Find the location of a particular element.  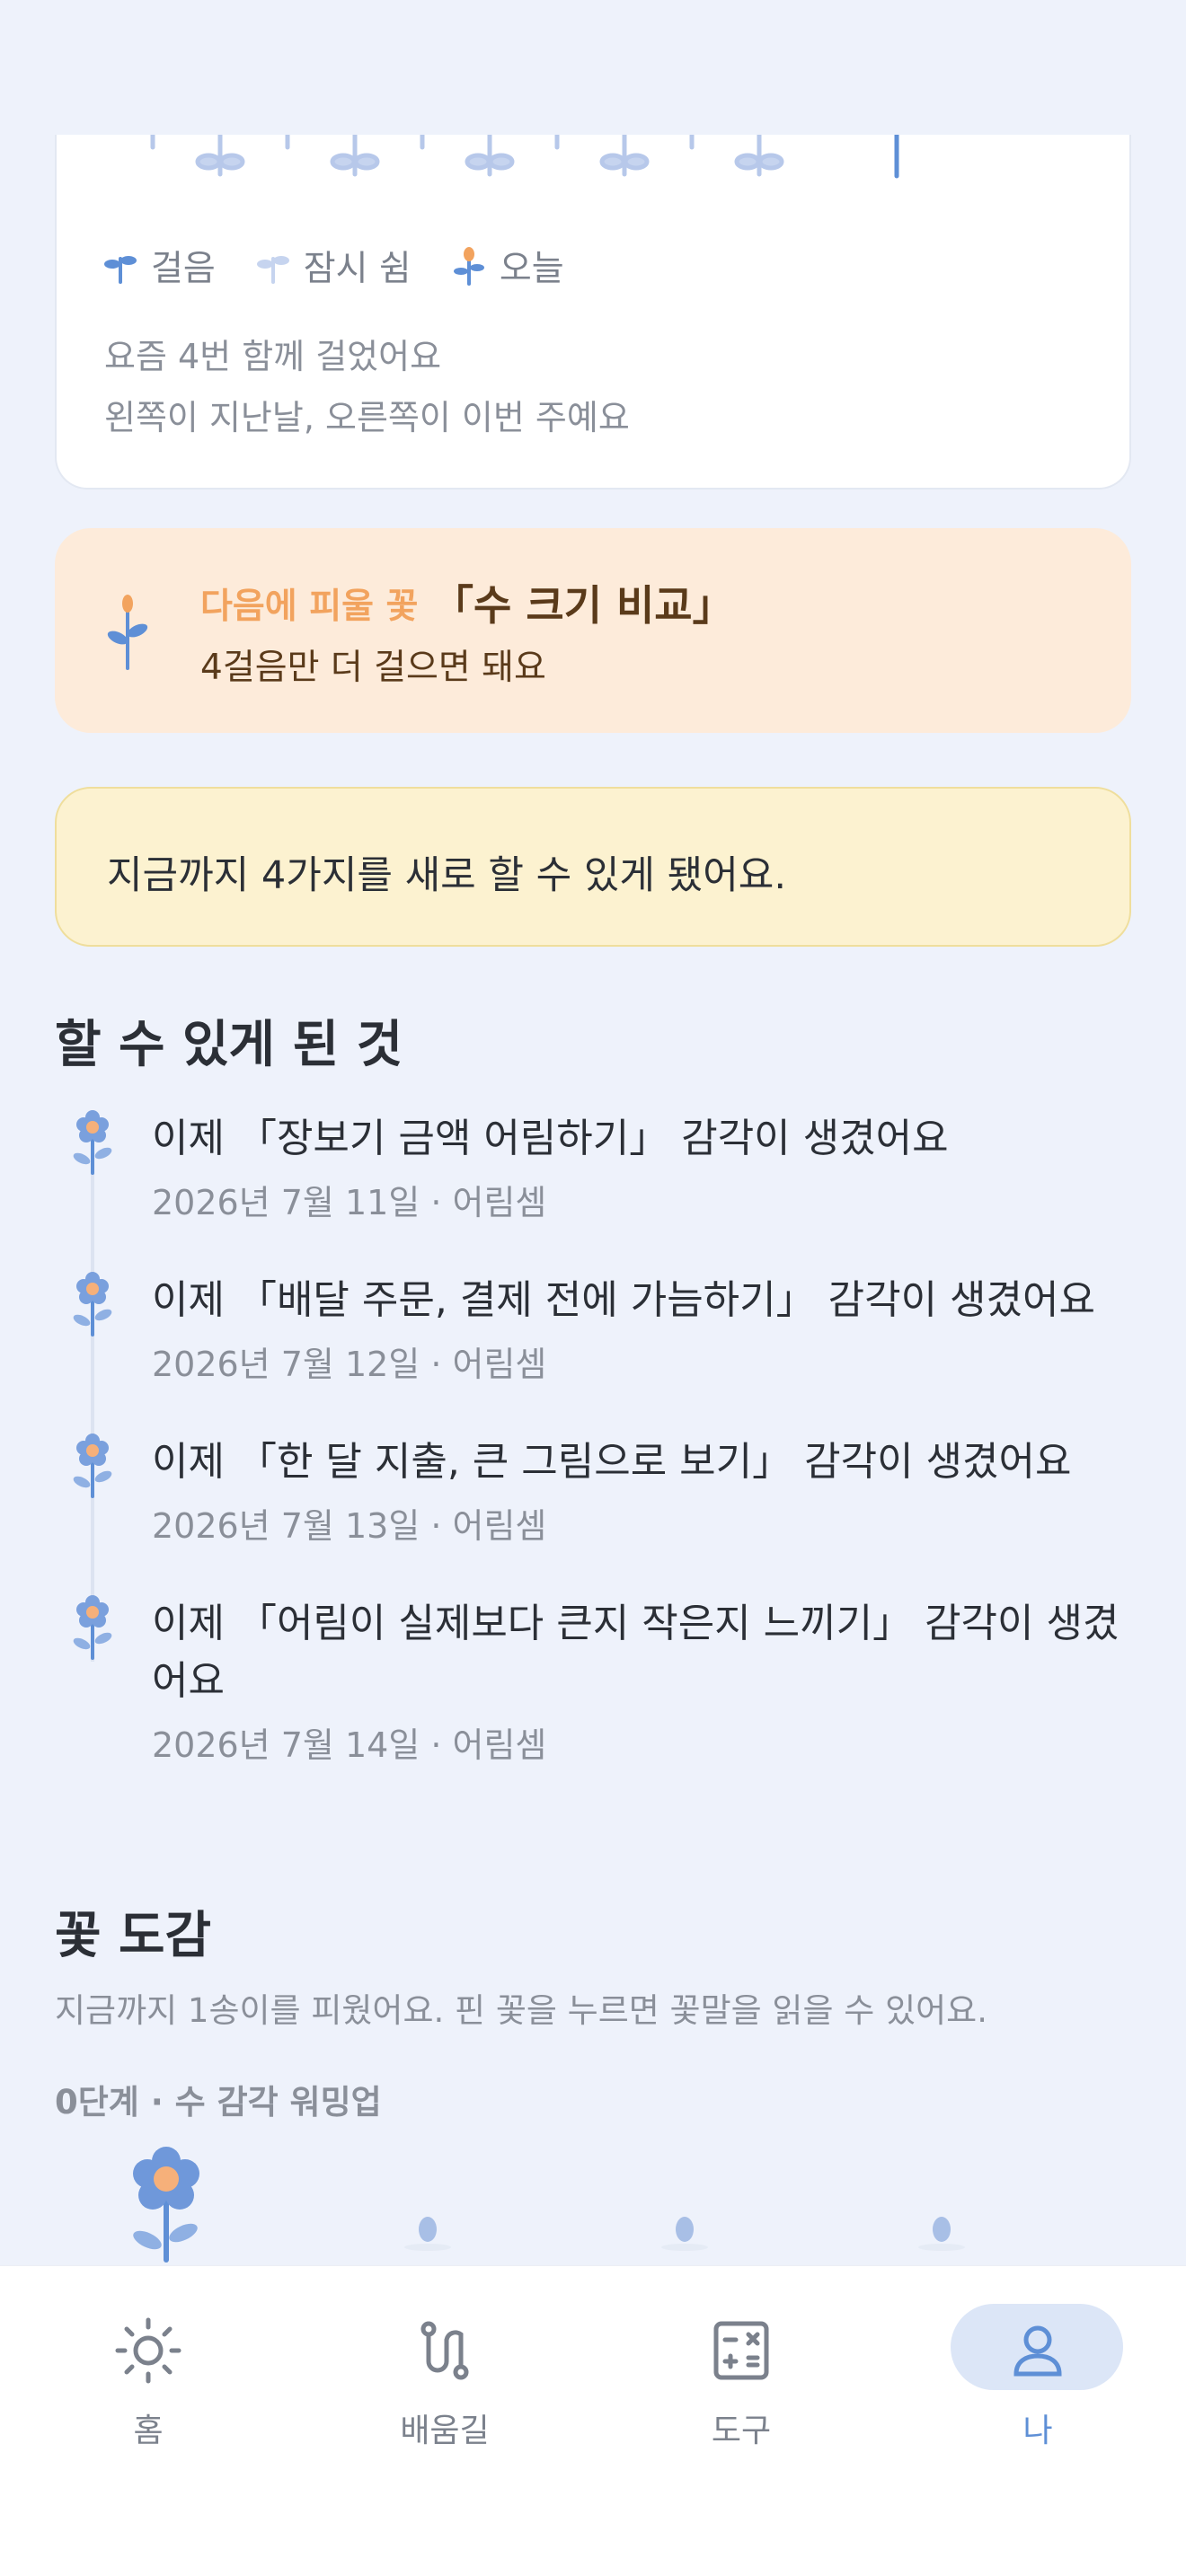

achievement-title: 이제 「장보기 금액 어림하기」 감각이 생겼어요 is located at coordinates (550, 1138).